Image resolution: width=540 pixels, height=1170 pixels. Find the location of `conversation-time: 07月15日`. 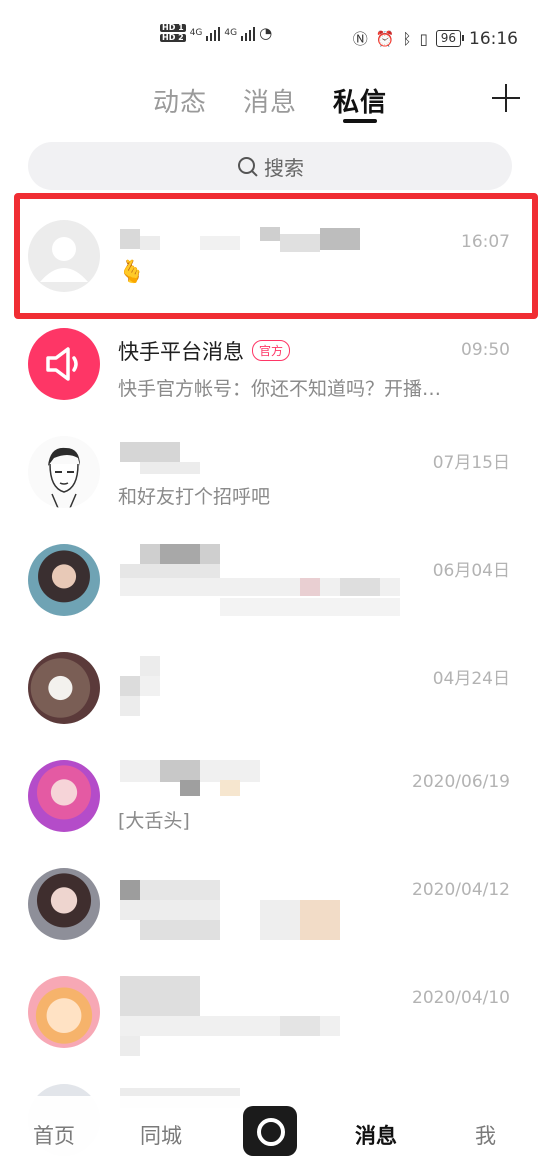

conversation-time: 07月15日 is located at coordinates (471, 463).